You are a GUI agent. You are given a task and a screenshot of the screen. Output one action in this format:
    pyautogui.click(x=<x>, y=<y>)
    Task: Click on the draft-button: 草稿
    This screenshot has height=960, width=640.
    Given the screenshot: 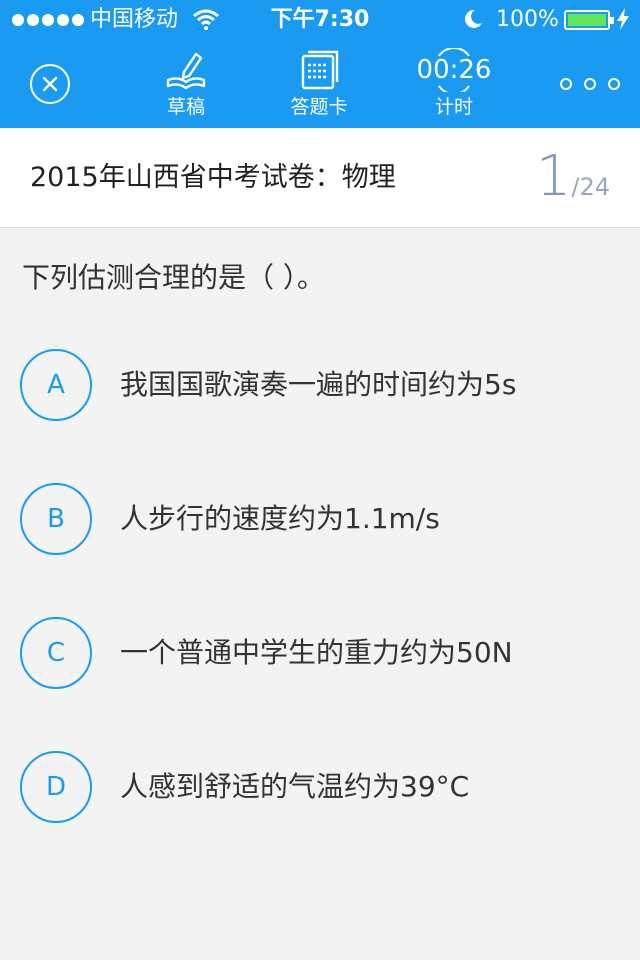 What is the action you would take?
    pyautogui.click(x=186, y=83)
    